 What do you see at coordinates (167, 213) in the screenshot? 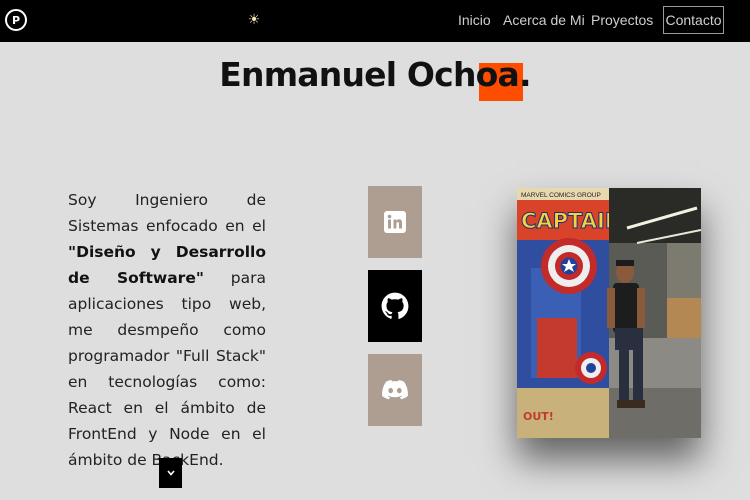
I see `bio-part1: Soy Ingeniero de Sistemas enfocado en el` at bounding box center [167, 213].